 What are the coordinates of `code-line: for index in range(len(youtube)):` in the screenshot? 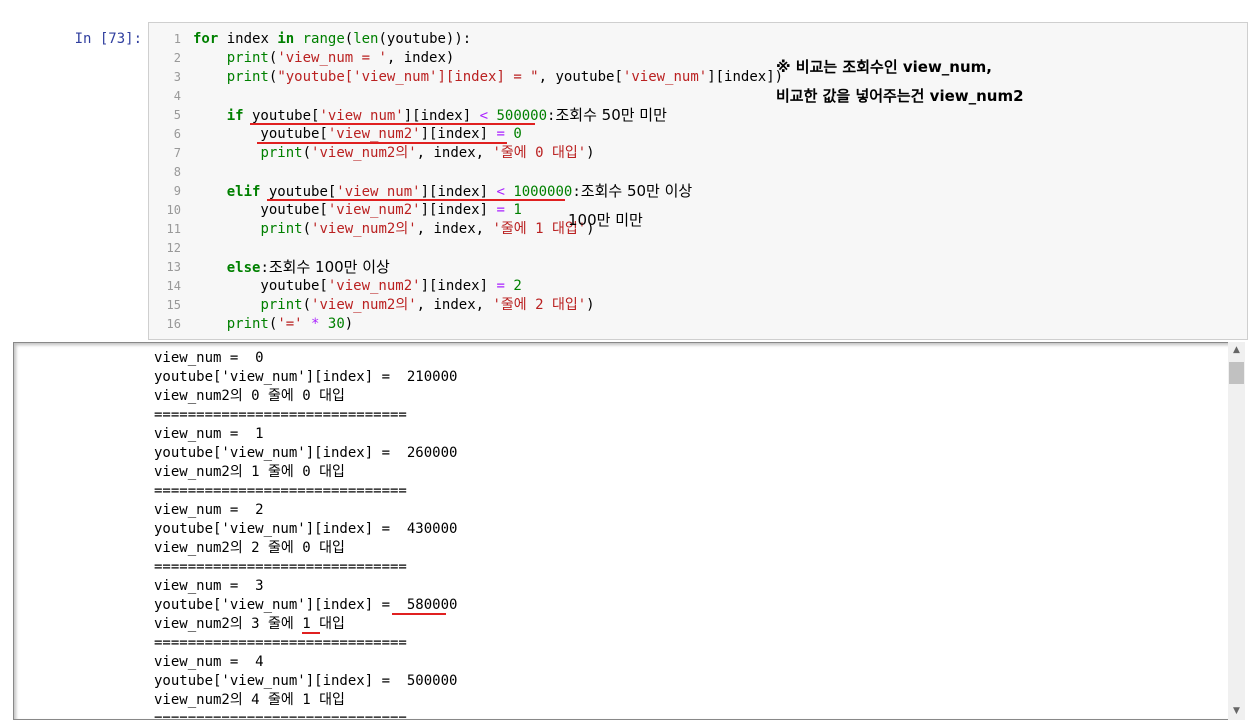 It's located at (332, 39).